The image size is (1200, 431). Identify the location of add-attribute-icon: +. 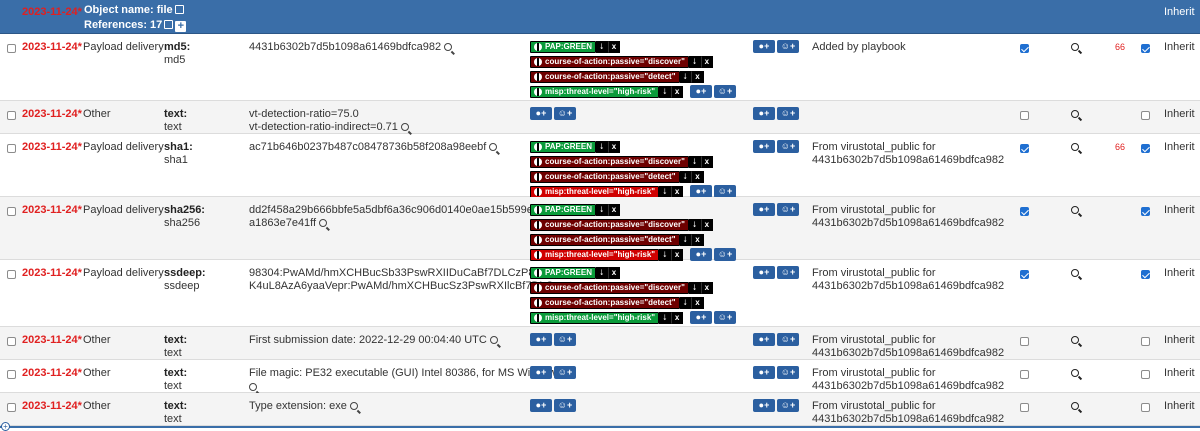
(5, 426).